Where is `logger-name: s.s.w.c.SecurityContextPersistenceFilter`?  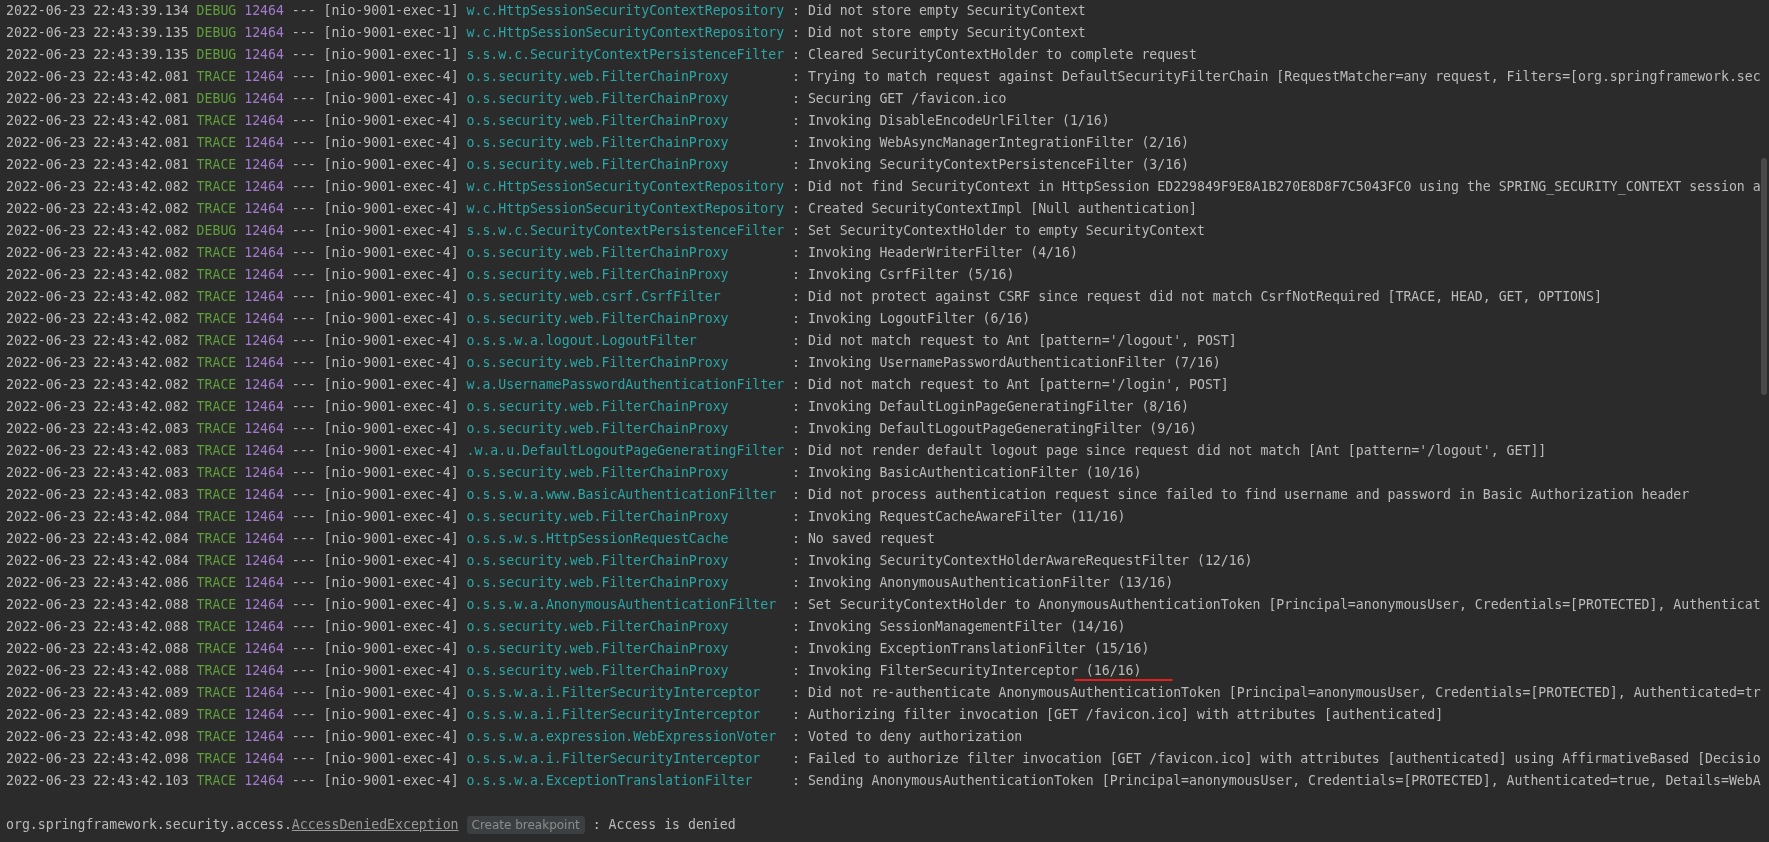
logger-name: s.s.w.c.SecurityContextPersistenceFilter is located at coordinates (625, 231).